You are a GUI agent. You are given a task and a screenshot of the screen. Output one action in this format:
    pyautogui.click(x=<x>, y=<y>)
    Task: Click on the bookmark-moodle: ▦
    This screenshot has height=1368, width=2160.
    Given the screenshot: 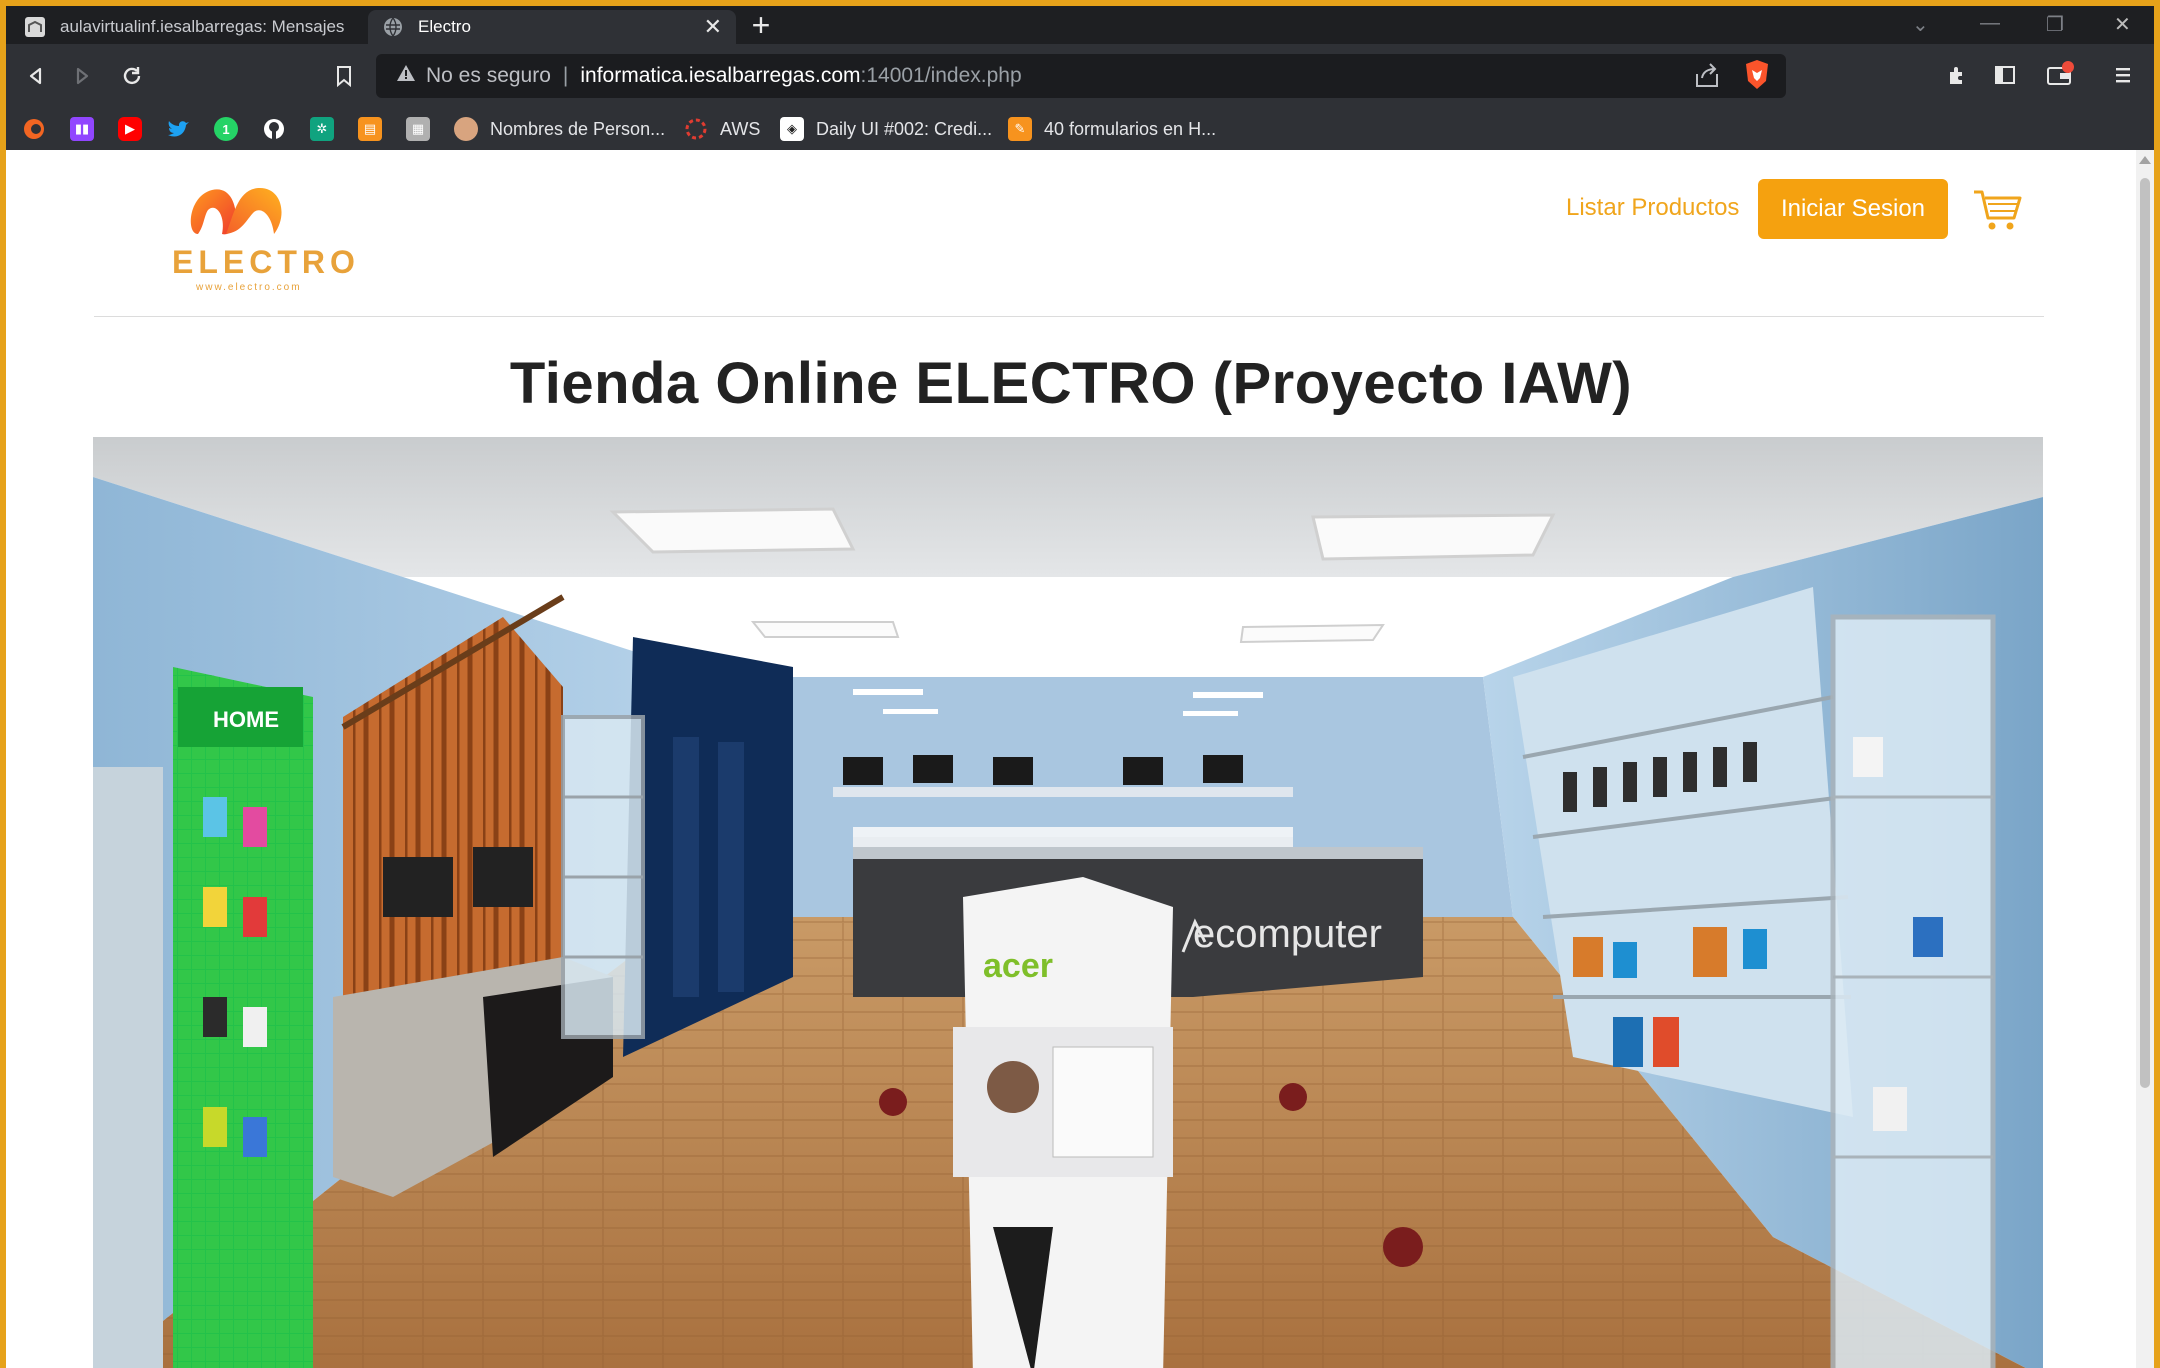 What is the action you would take?
    pyautogui.click(x=418, y=129)
    